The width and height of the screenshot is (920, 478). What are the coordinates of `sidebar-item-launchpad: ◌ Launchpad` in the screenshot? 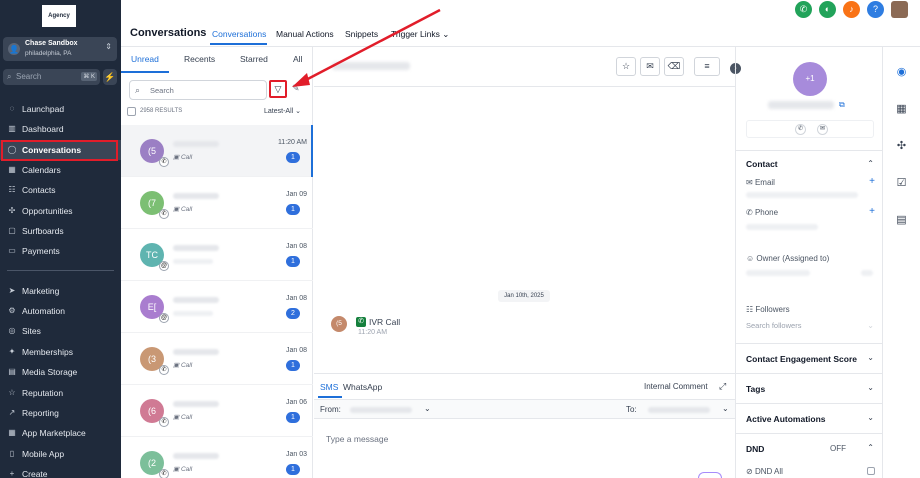 It's located at (60, 109).